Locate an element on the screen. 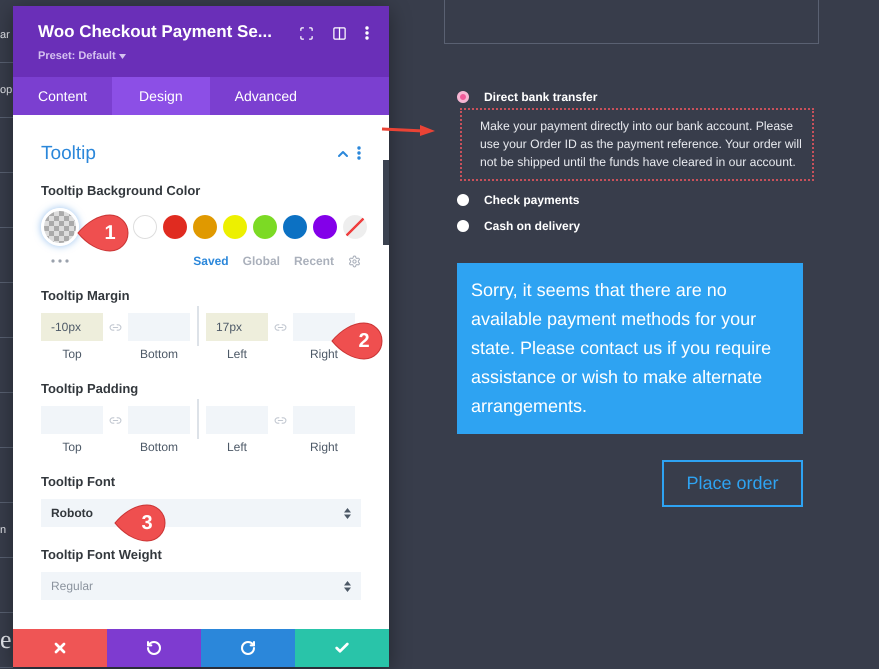 This screenshot has width=879, height=669. field-label: Tooltip Padding is located at coordinates (90, 388).